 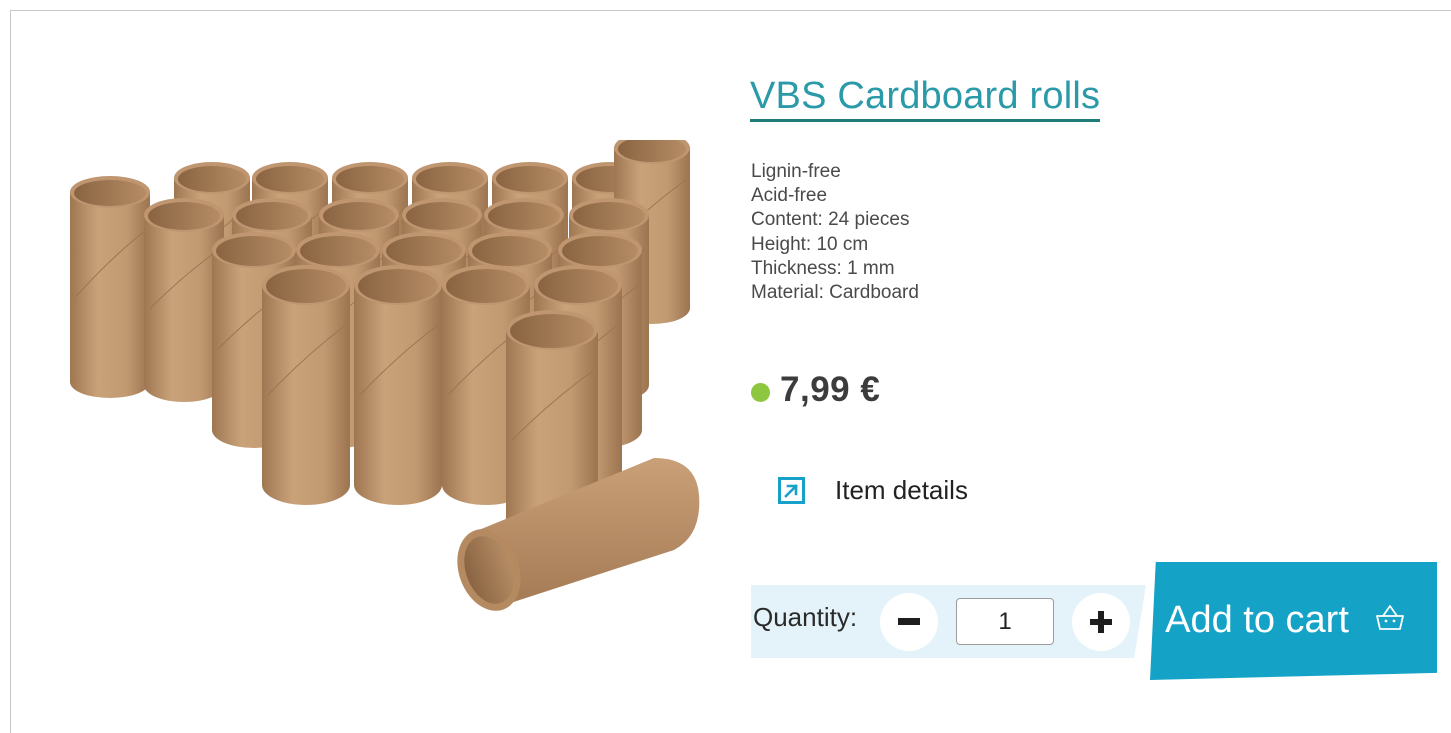 I want to click on add-to-cart-label: Add to cart, so click(x=1257, y=619).